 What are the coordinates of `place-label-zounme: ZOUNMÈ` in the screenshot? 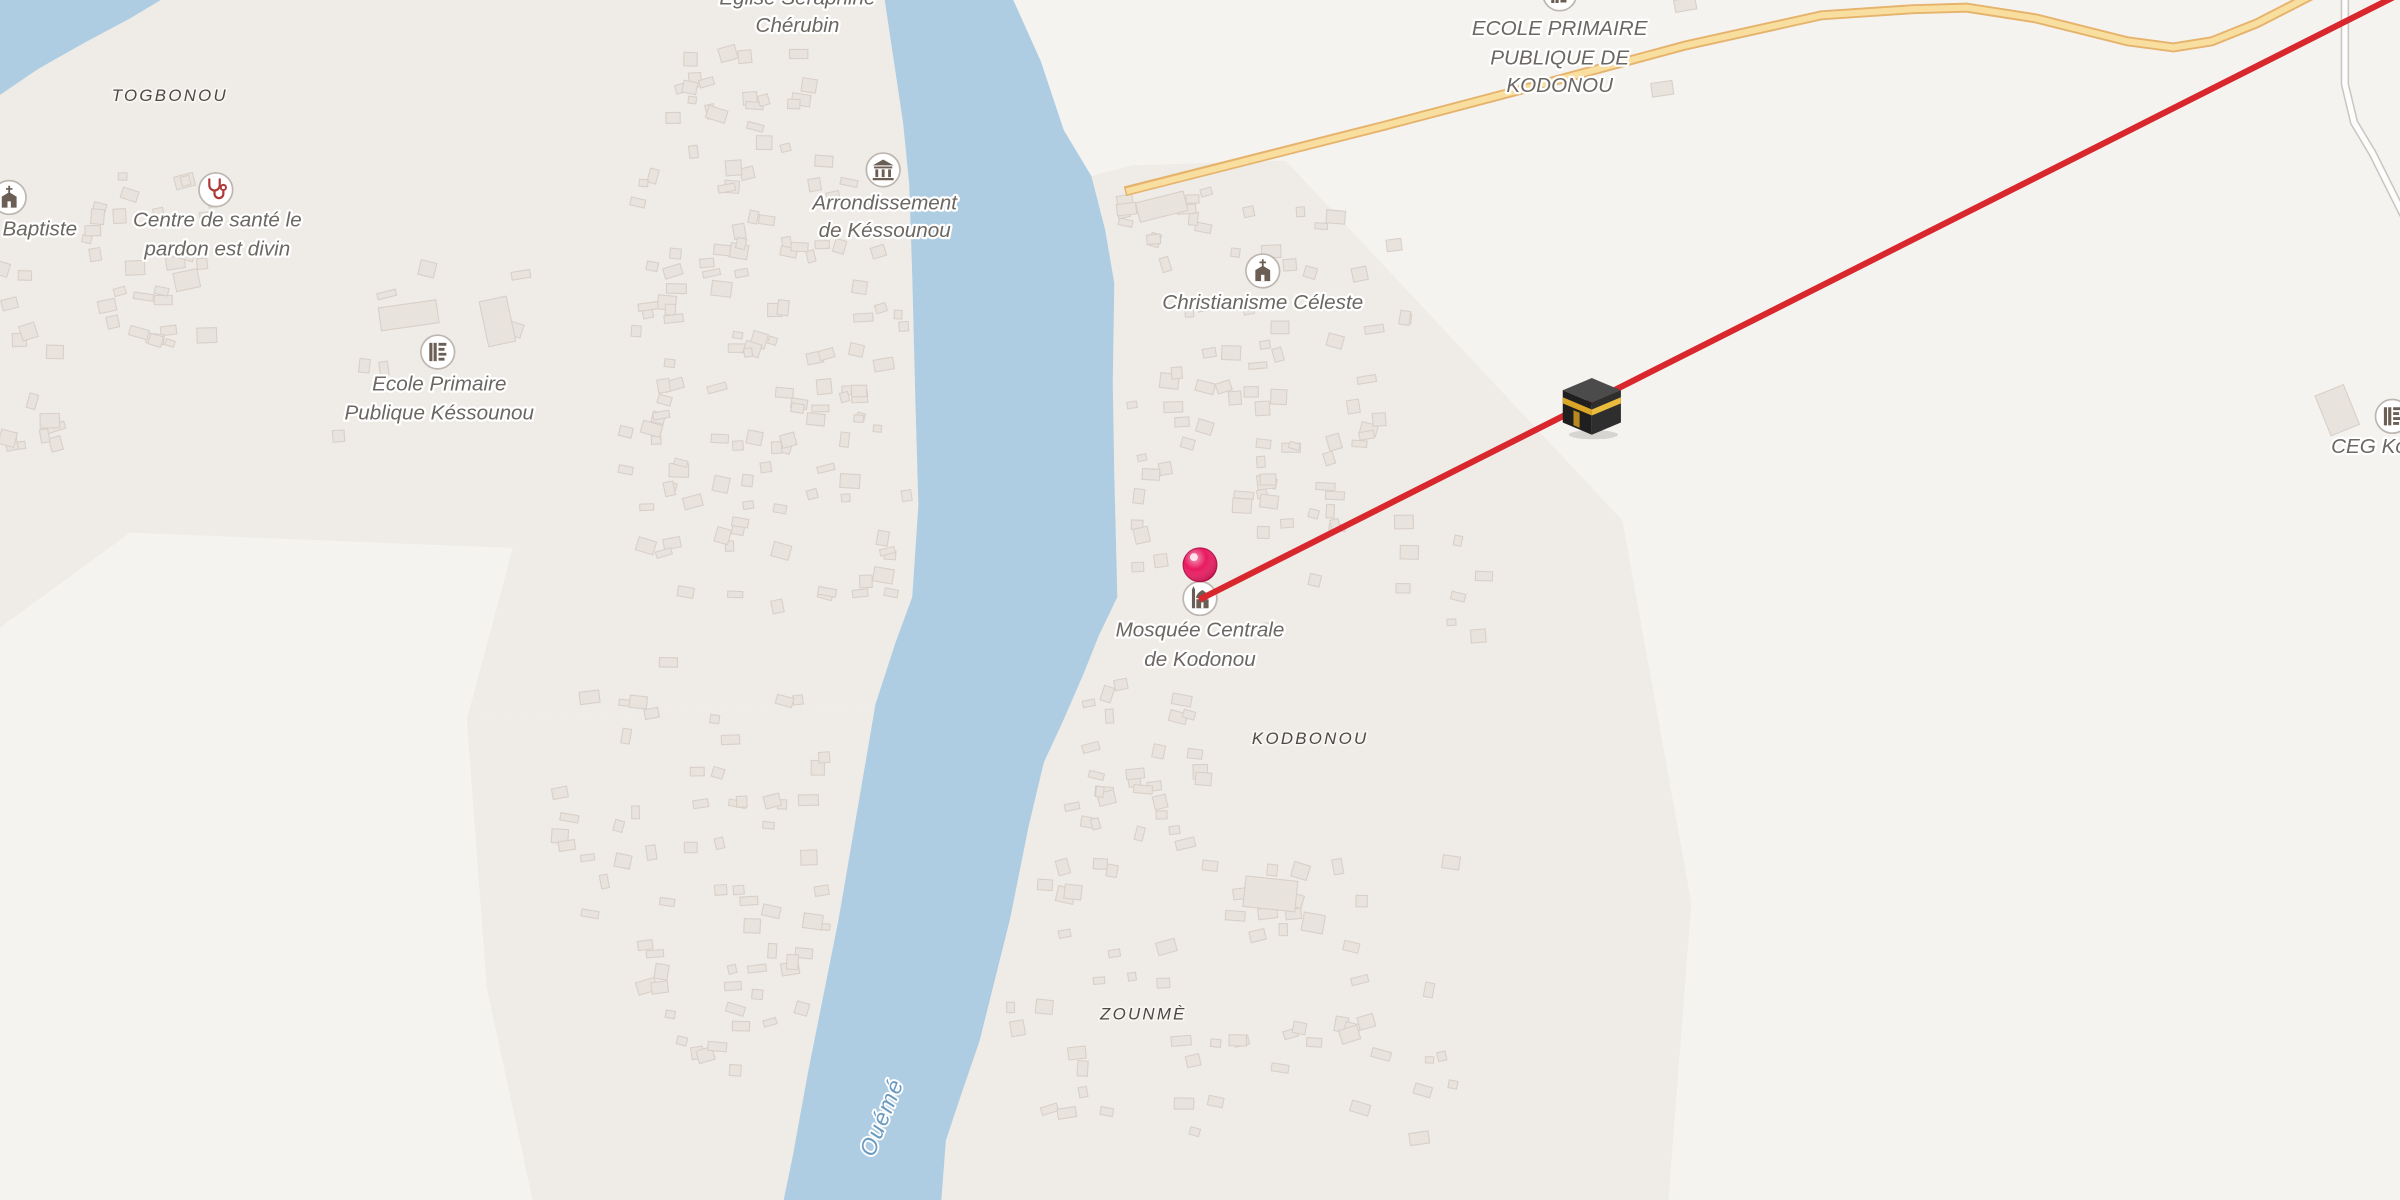 It's located at (1143, 1013).